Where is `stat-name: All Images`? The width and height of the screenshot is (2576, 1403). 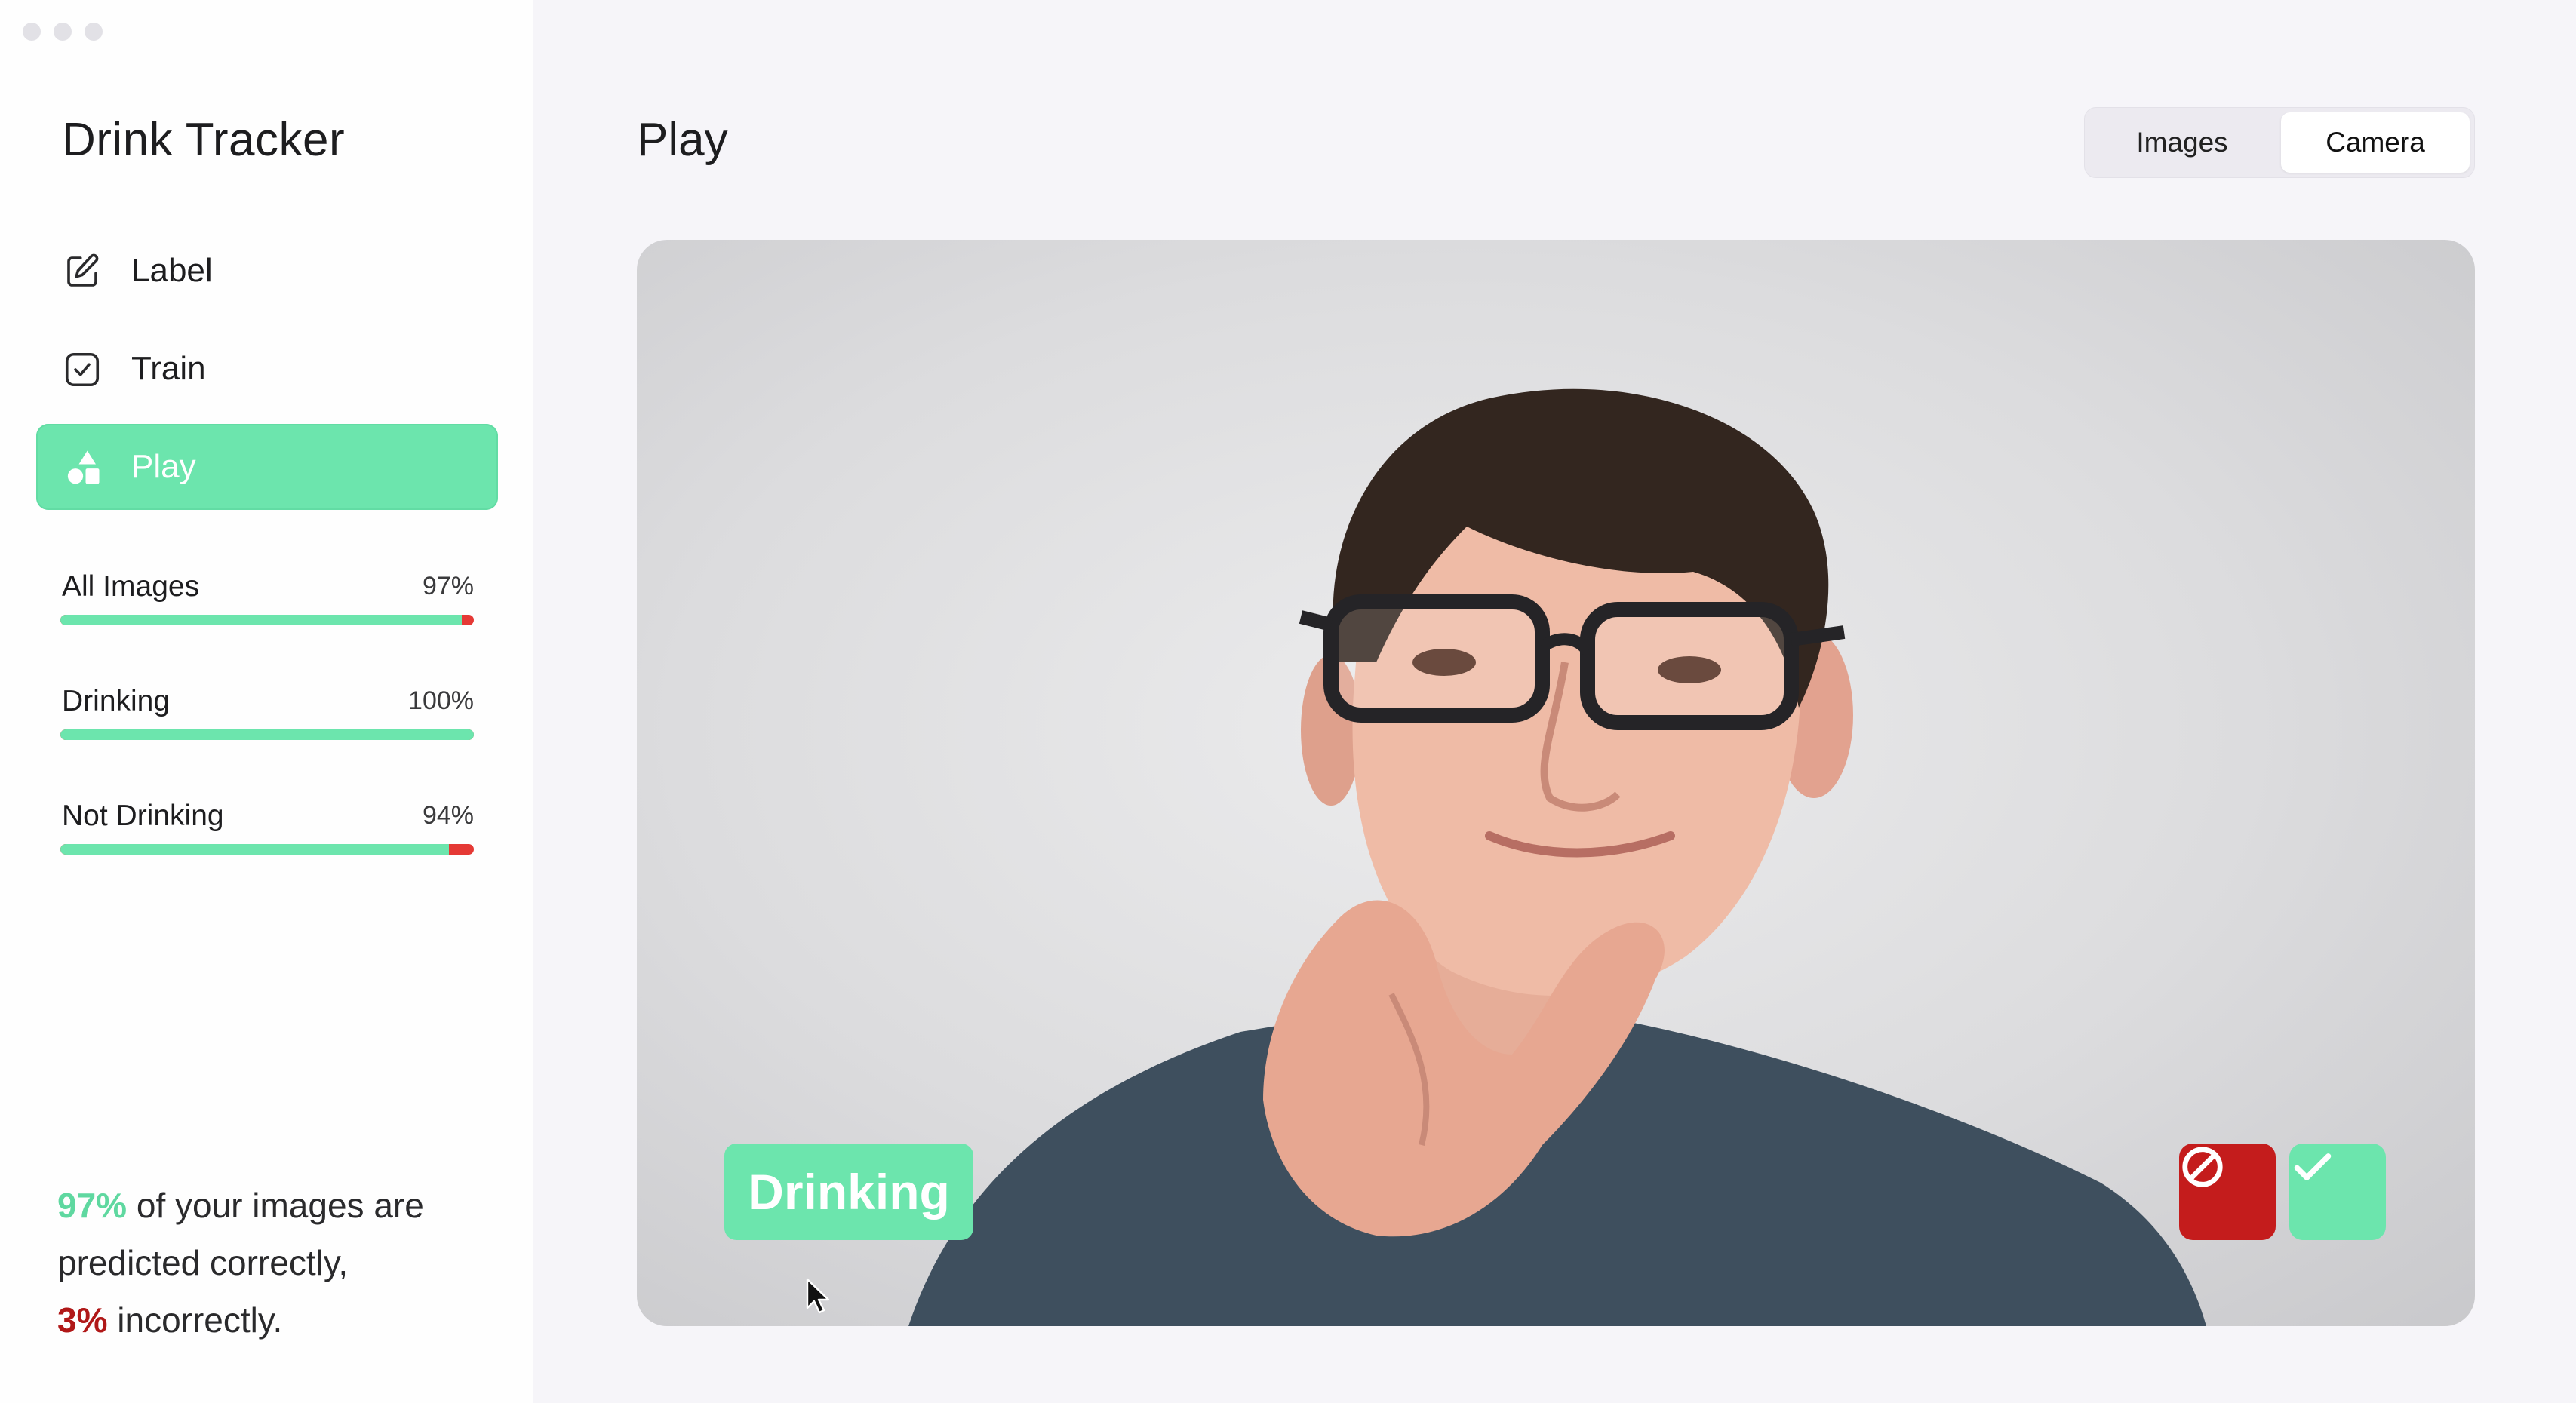 stat-name: All Images is located at coordinates (131, 586).